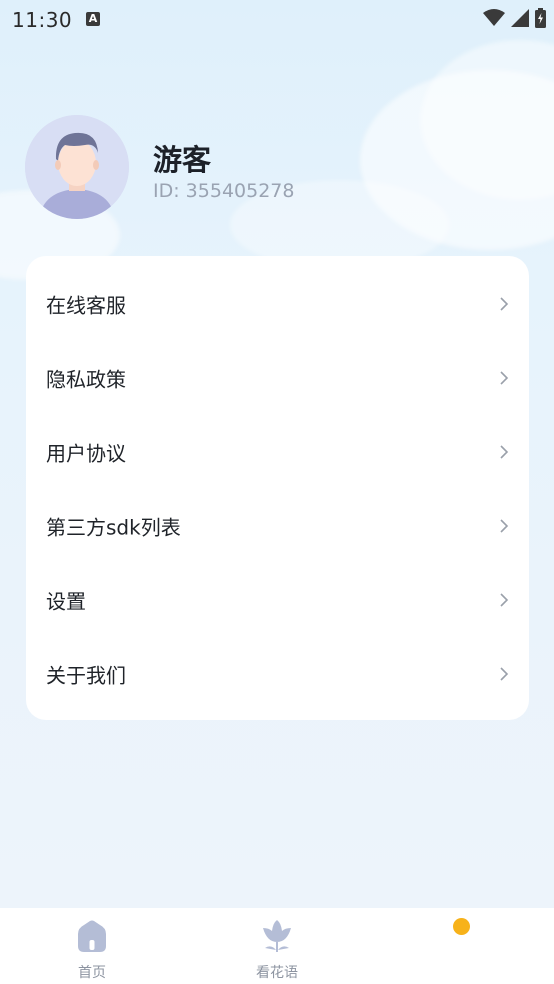 This screenshot has width=554, height=984. Describe the element at coordinates (277, 378) in the screenshot. I see `menu-item-privacy-policy: 隐私政策` at that location.